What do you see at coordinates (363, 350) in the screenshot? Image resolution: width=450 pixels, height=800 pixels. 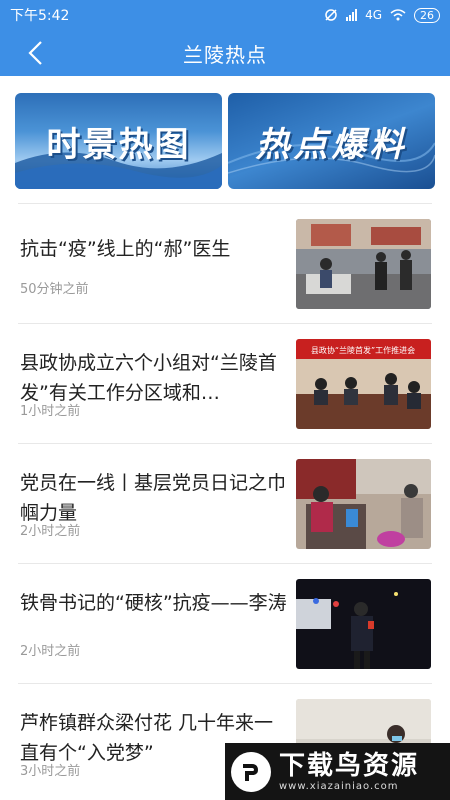 I see `thumb-caption: 县政协“兰陵首发”工作推进会` at bounding box center [363, 350].